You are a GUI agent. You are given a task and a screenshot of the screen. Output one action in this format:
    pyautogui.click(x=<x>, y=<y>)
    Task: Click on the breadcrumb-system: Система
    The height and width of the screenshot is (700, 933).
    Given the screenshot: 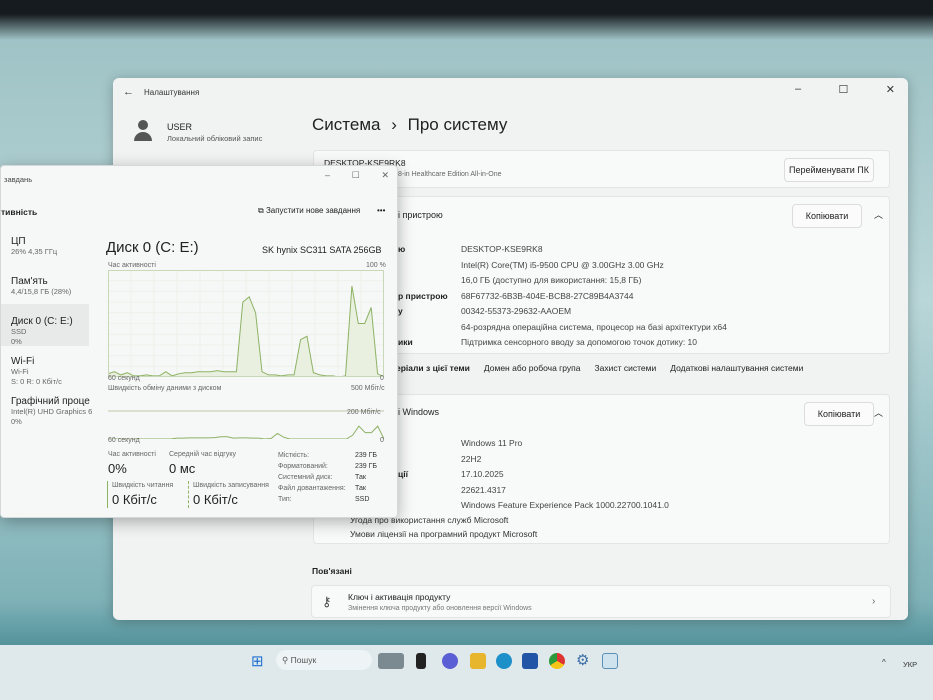 What is the action you would take?
    pyautogui.click(x=346, y=124)
    